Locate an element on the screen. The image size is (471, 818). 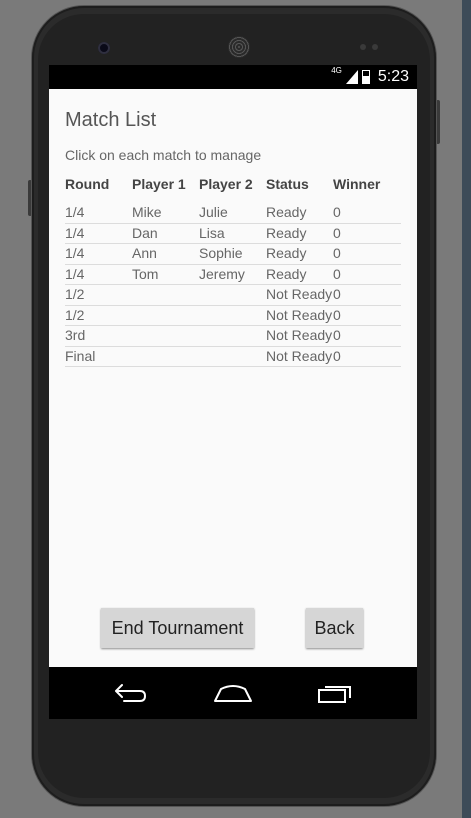
table-header: Round Player 1 Player 2 Status Winner is located at coordinates (233, 186).